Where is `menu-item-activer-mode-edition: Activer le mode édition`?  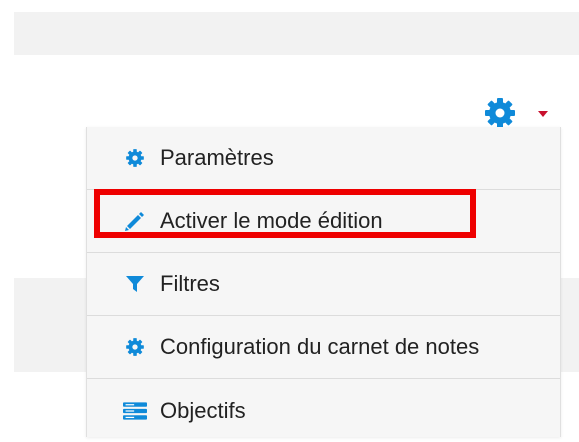 menu-item-activer-mode-edition: Activer le mode édition is located at coordinates (323, 221).